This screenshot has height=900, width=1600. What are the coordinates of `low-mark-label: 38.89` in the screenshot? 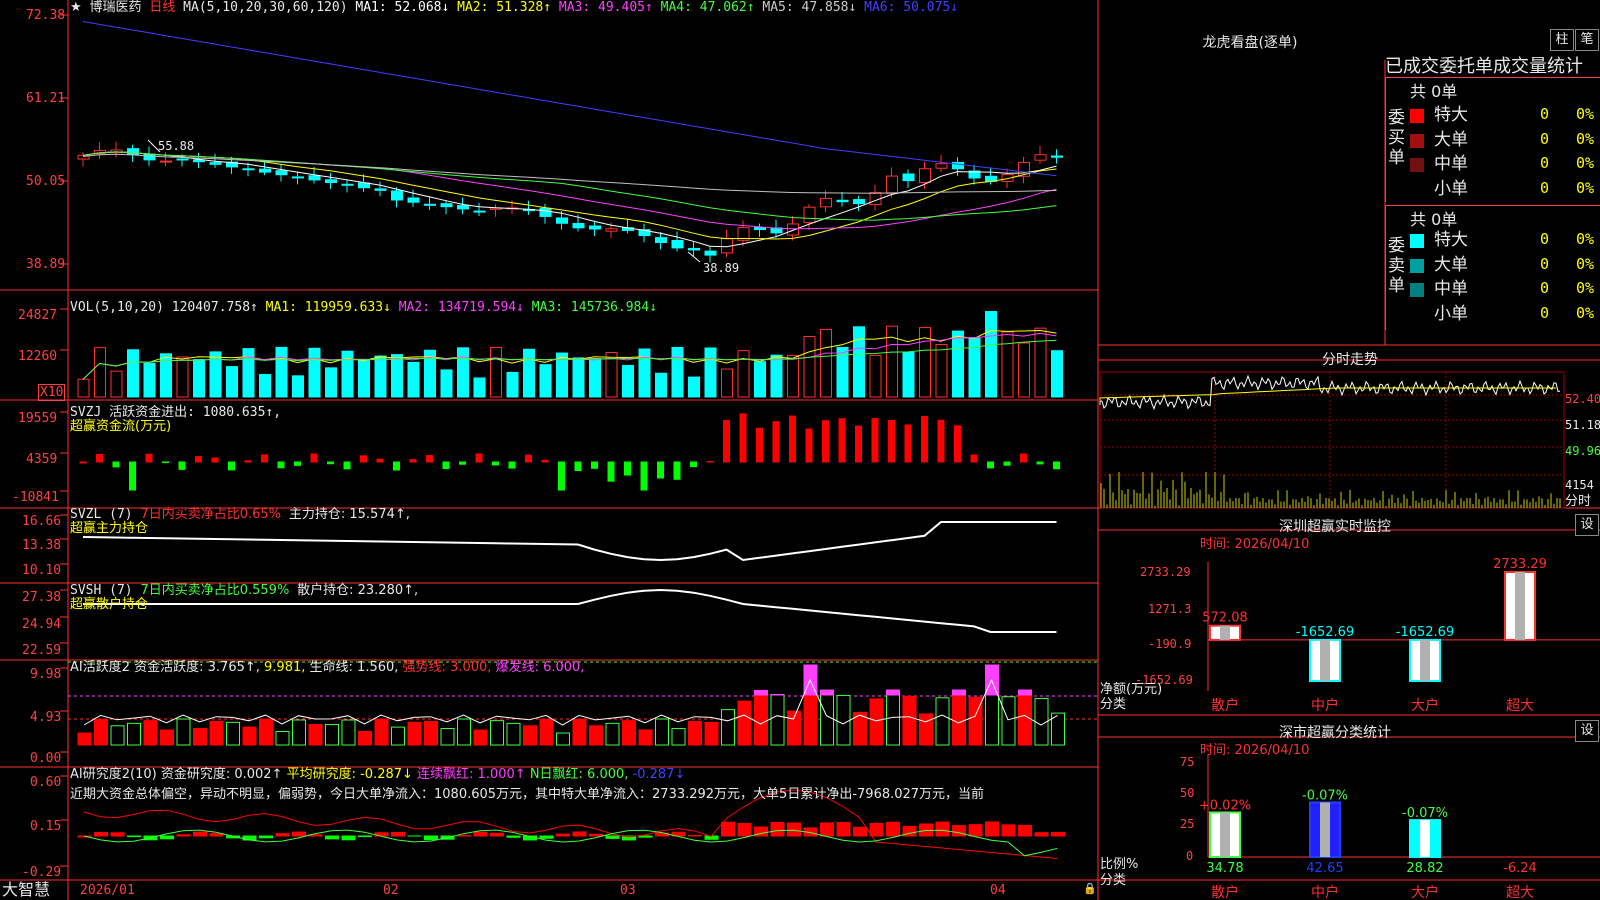 It's located at (721, 268).